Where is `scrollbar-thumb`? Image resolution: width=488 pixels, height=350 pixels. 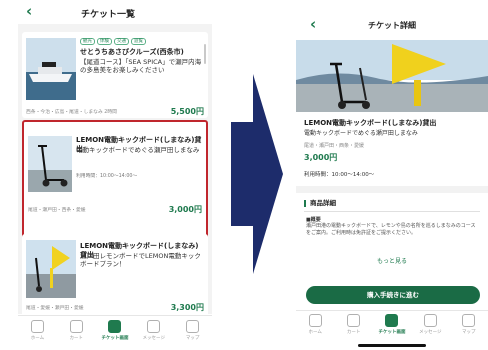
scrollbar-thumb is located at coordinates (205, 54).